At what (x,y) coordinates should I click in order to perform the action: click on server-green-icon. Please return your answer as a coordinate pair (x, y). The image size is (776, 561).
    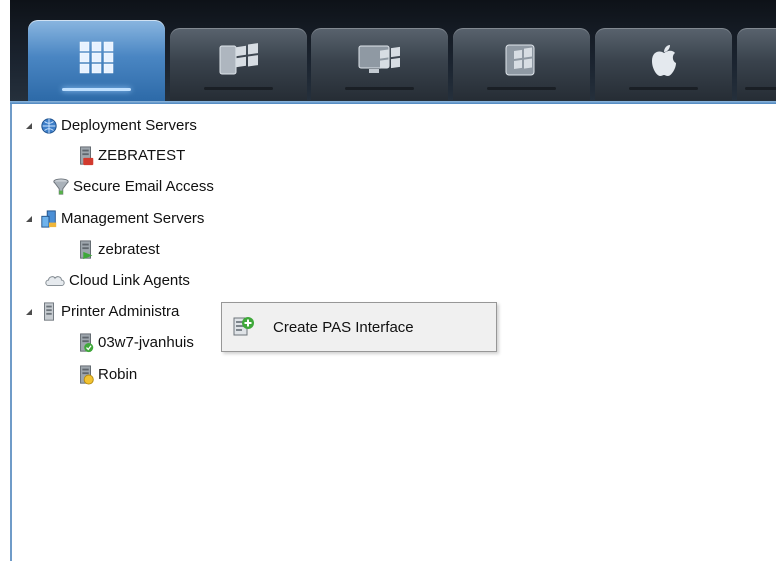
    Looking at the image, I should click on (86, 250).